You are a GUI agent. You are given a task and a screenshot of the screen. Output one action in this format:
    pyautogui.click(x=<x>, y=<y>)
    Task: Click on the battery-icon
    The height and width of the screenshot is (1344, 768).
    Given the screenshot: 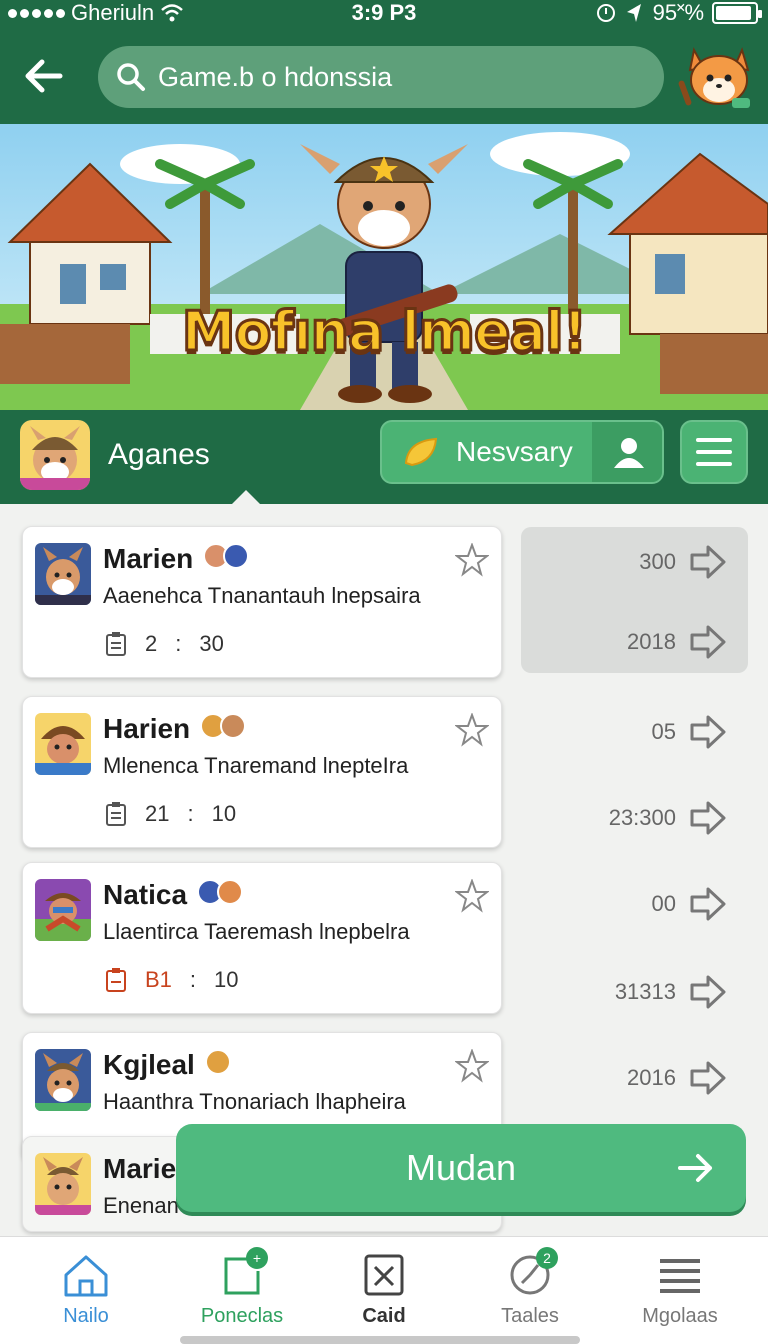 What is the action you would take?
    pyautogui.click(x=737, y=13)
    